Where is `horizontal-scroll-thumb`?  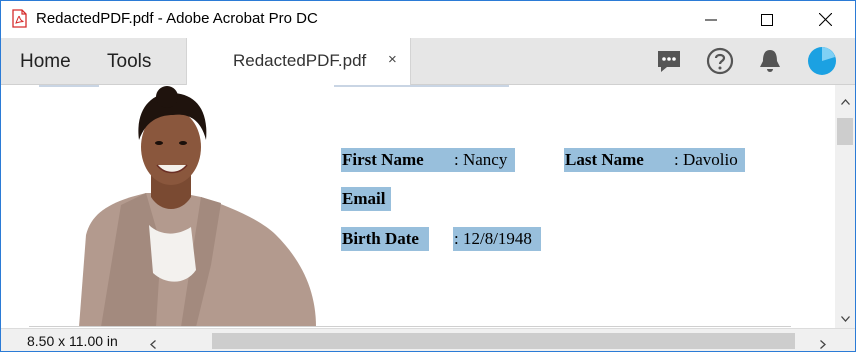 horizontal-scroll-thumb is located at coordinates (503, 341).